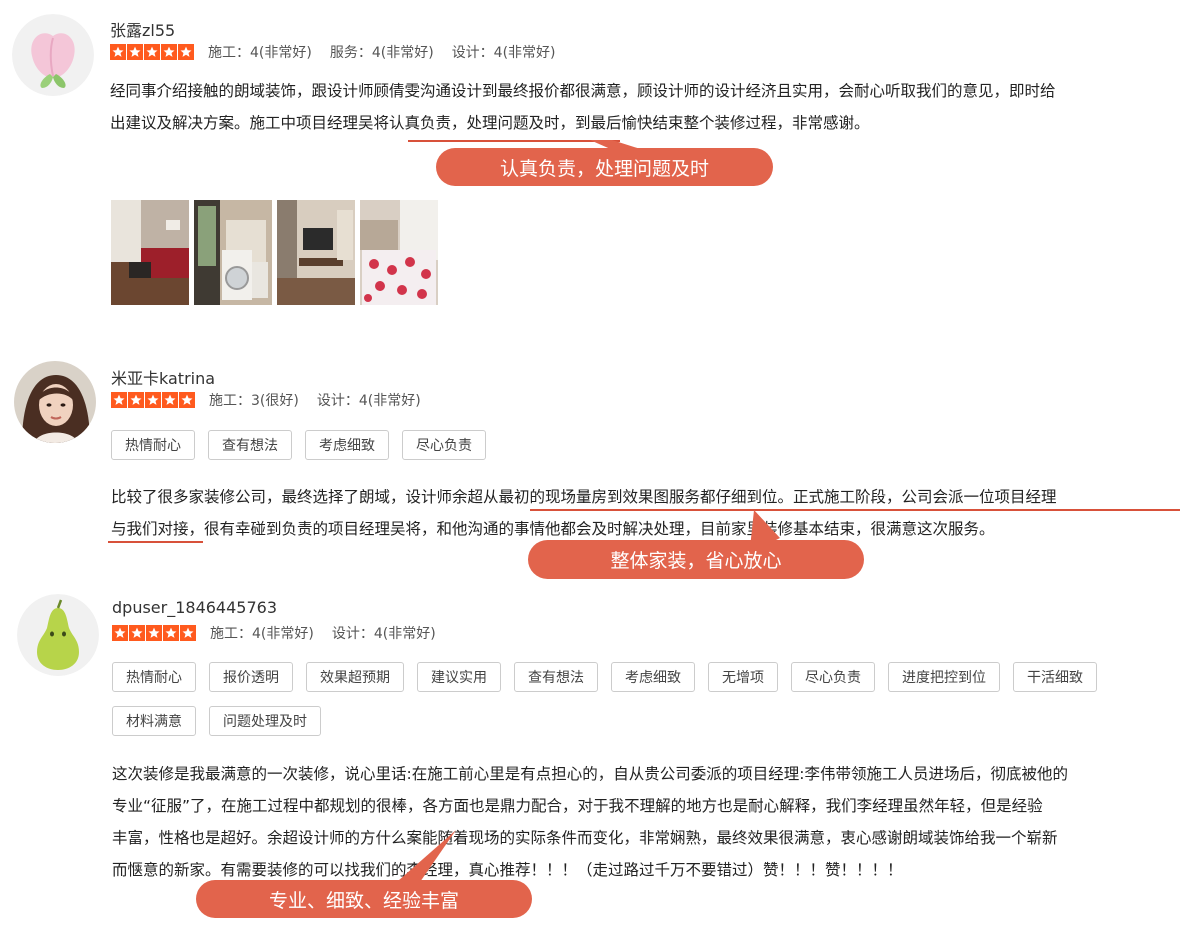  I want to click on tv-wall-photo, so click(316, 252).